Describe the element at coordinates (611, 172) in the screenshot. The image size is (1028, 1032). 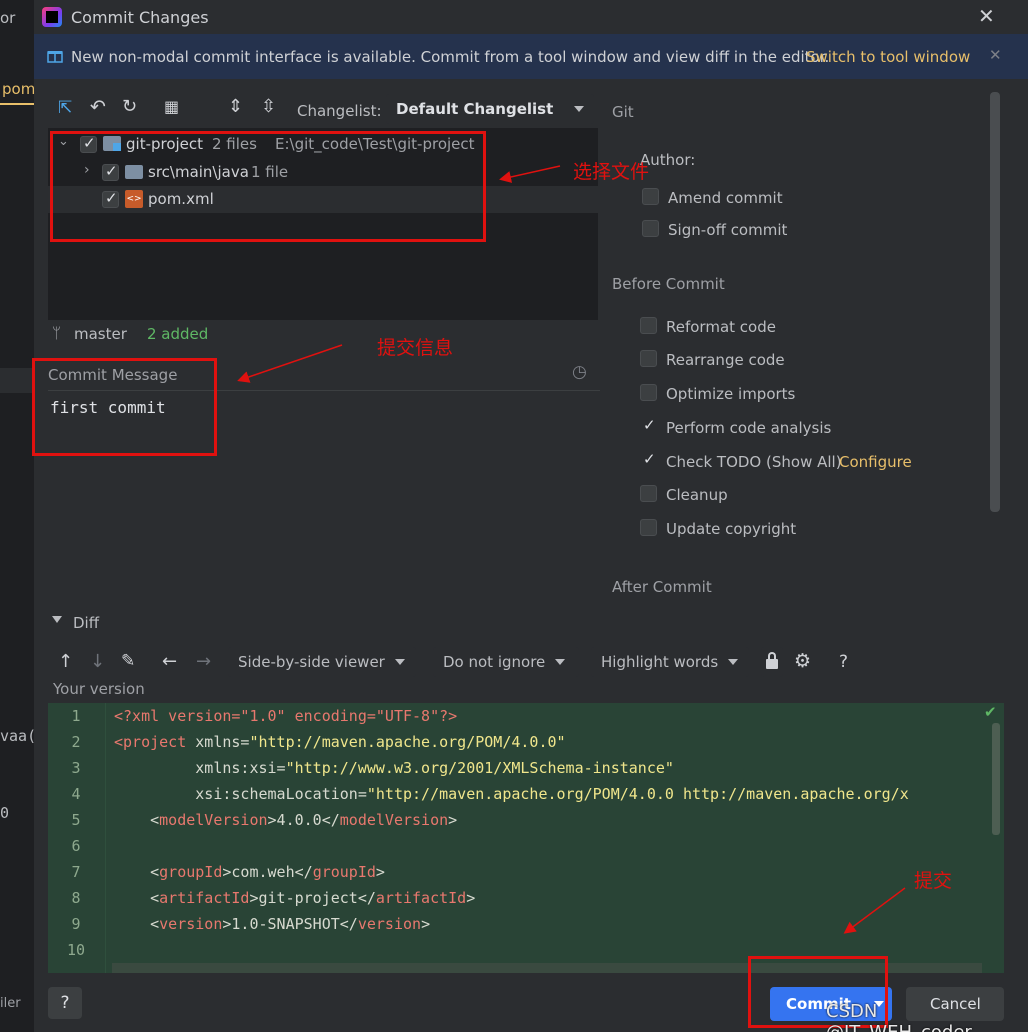
I see `annotation-select-files: 选择文件` at that location.